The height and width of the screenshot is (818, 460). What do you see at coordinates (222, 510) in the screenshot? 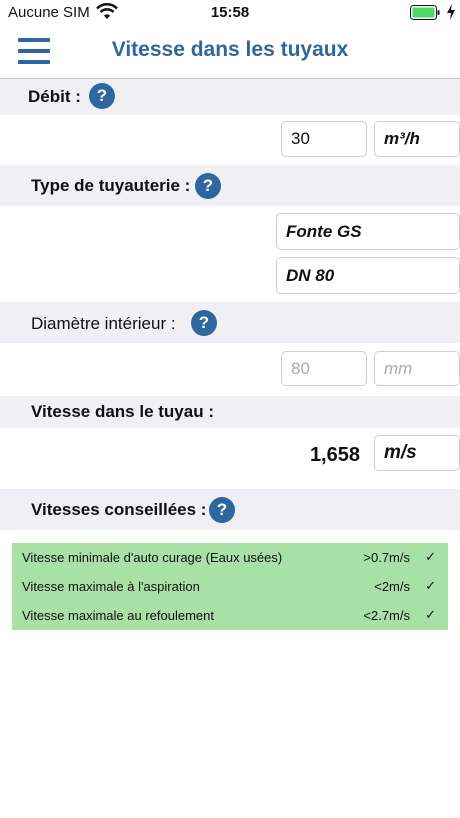
I see `conseils-help-icon: ?` at bounding box center [222, 510].